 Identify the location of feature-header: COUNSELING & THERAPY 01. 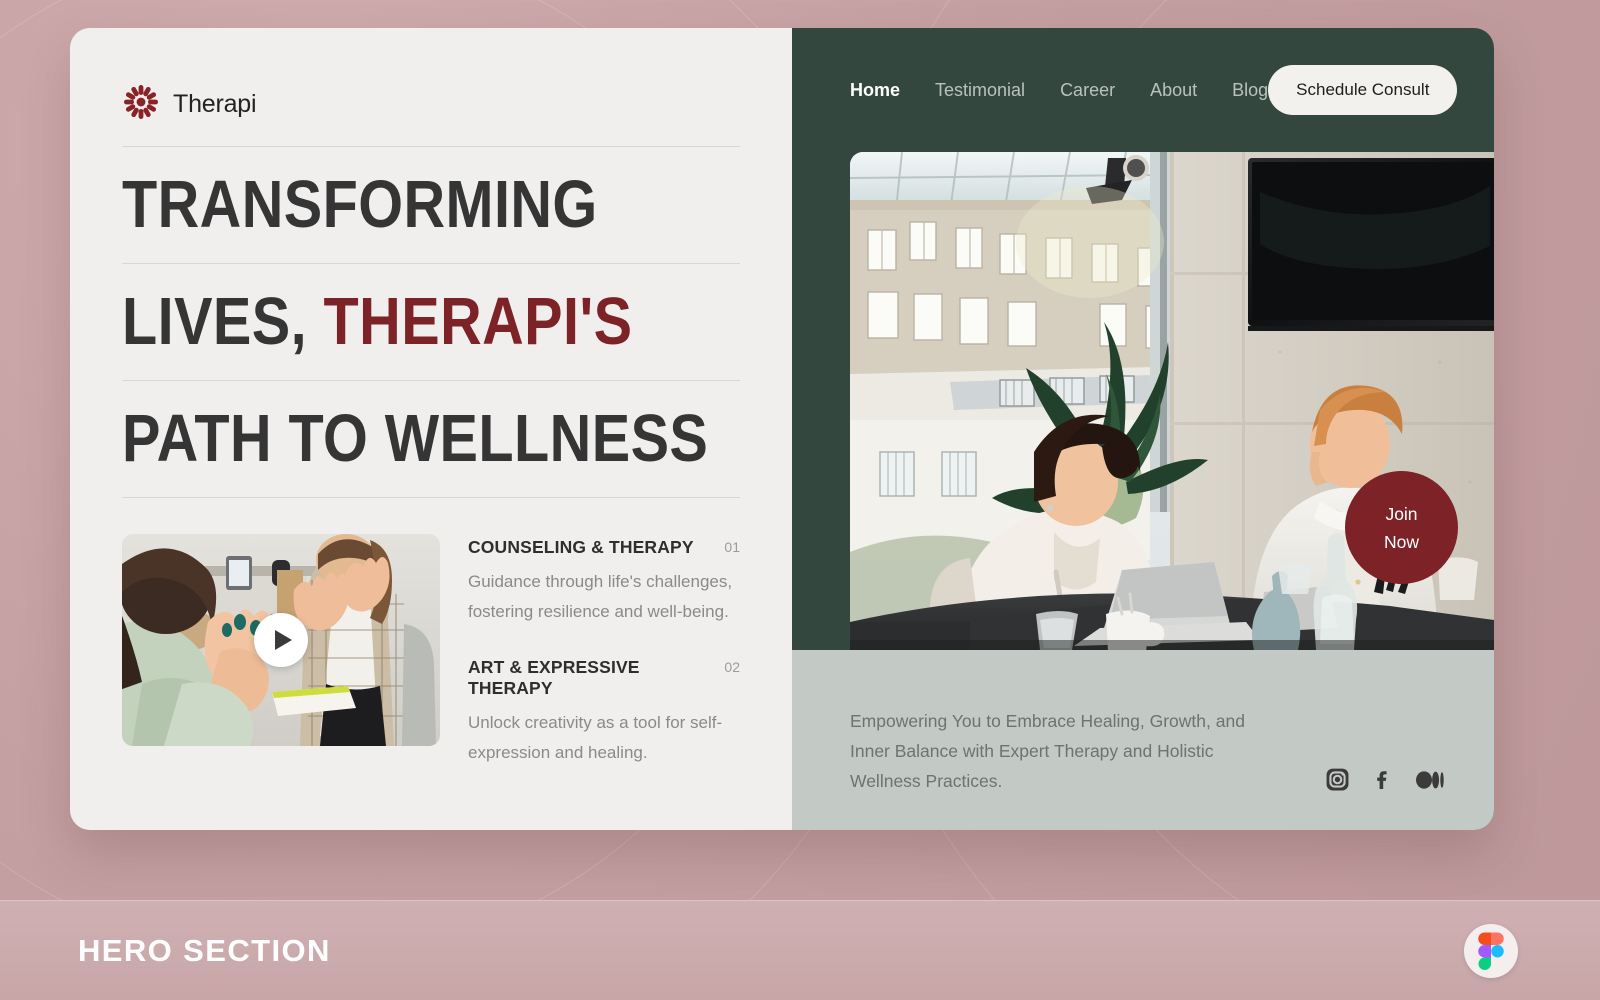
(604, 547).